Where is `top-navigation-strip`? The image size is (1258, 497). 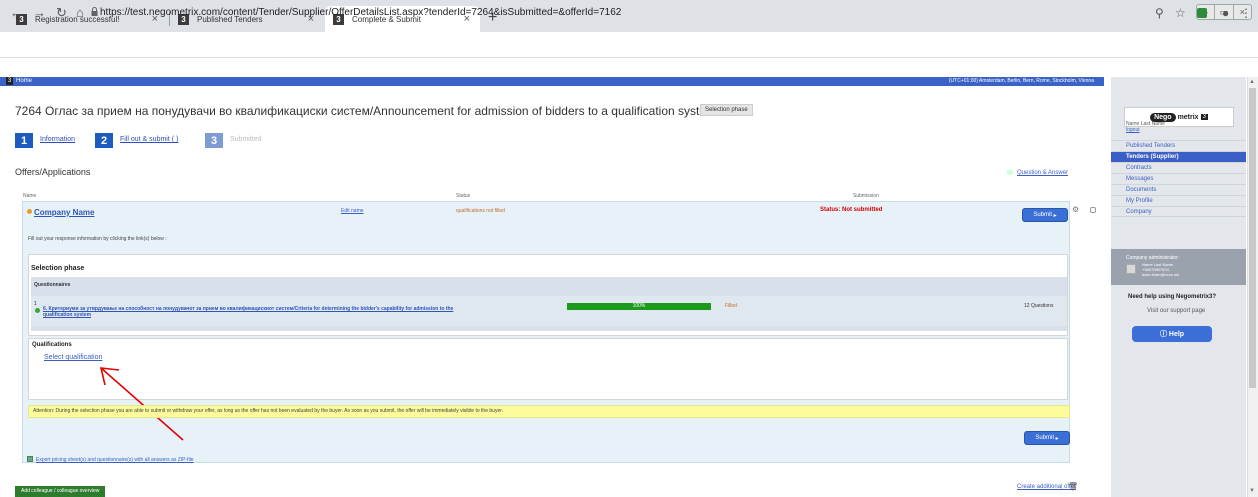
top-navigation-strip is located at coordinates (552, 81).